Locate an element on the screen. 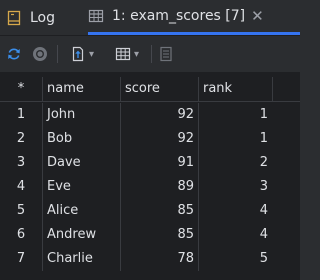  name-cell: Eve is located at coordinates (81, 187).